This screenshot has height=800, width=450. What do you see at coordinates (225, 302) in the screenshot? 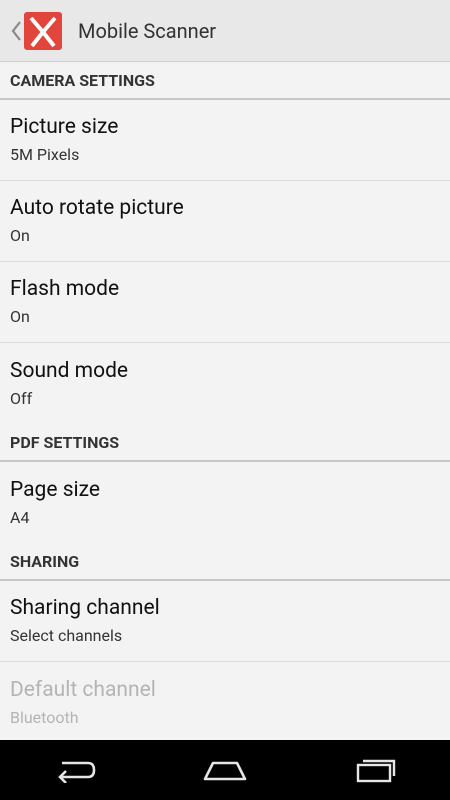
I see `pref-flash-mode: Flash mode On` at bounding box center [225, 302].